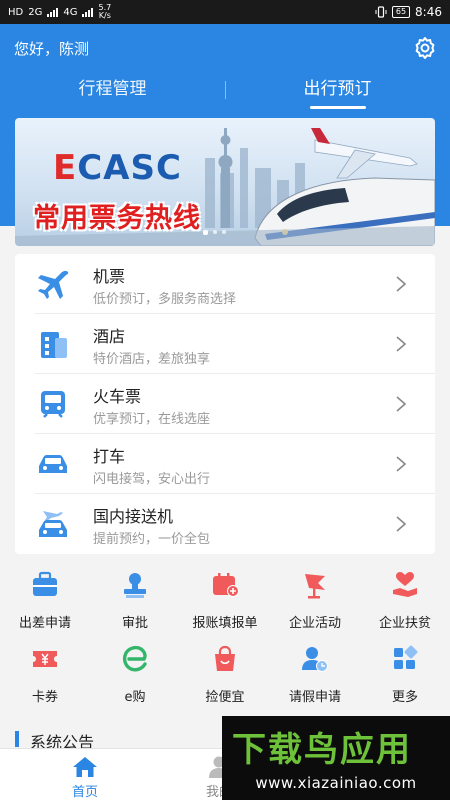 The image size is (450, 800). What do you see at coordinates (135, 585) in the screenshot?
I see `stamp-icon` at bounding box center [135, 585].